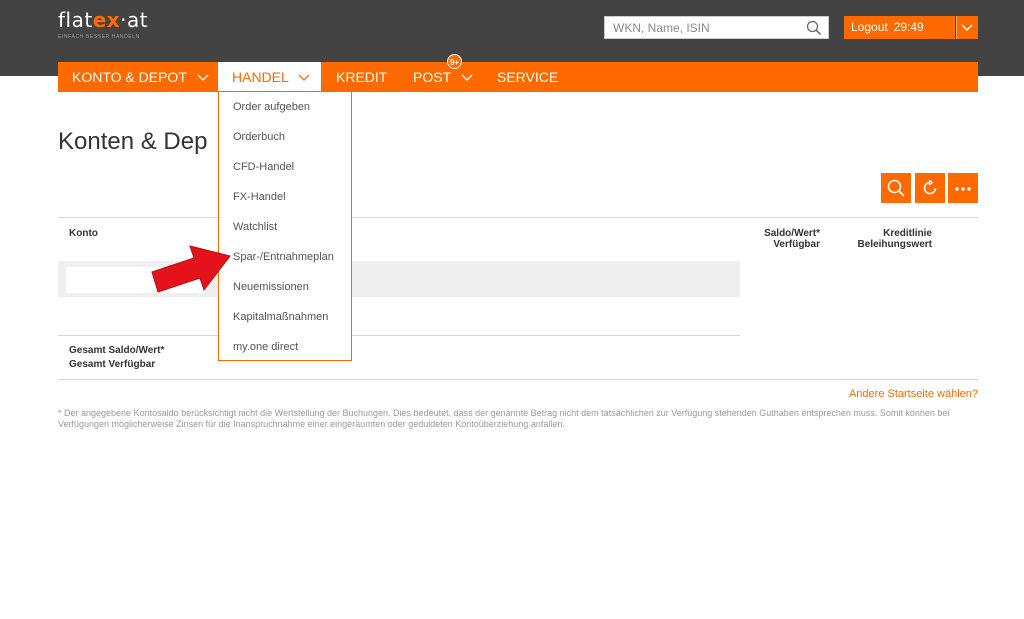 This screenshot has height=619, width=1024. I want to click on post-notification-badge: 9+, so click(454, 61).